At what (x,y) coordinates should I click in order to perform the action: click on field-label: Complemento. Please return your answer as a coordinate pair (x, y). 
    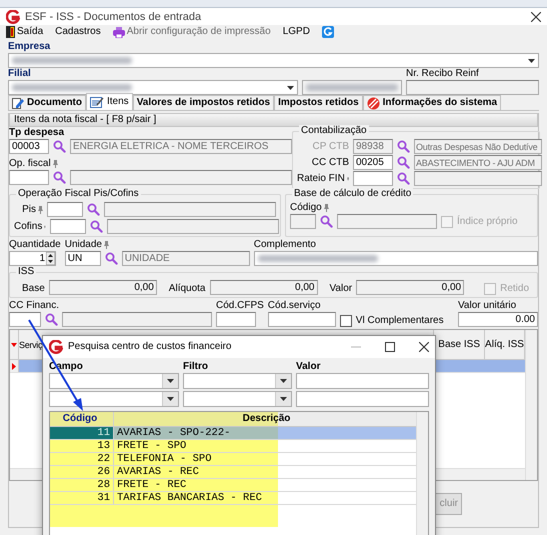
    Looking at the image, I should click on (285, 245).